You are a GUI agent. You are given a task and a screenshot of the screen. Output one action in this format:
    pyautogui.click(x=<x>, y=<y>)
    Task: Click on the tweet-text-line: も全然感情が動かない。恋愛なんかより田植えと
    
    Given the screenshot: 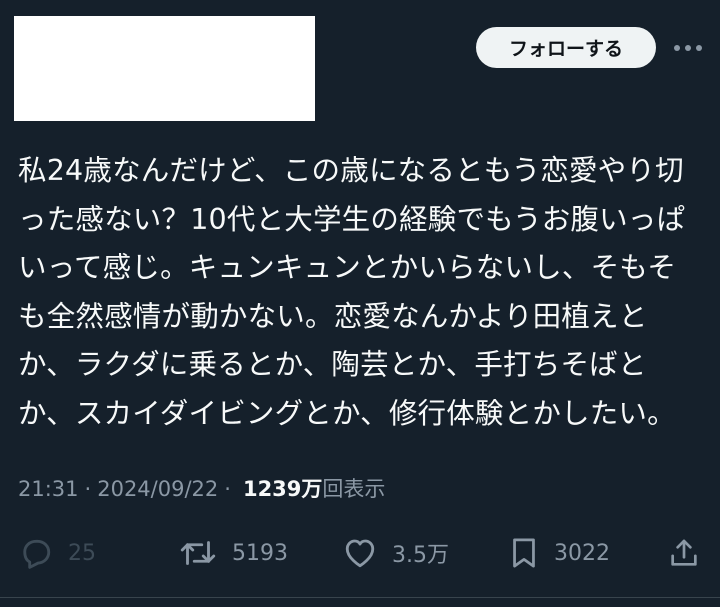 What is the action you would take?
    pyautogui.click(x=333, y=316)
    